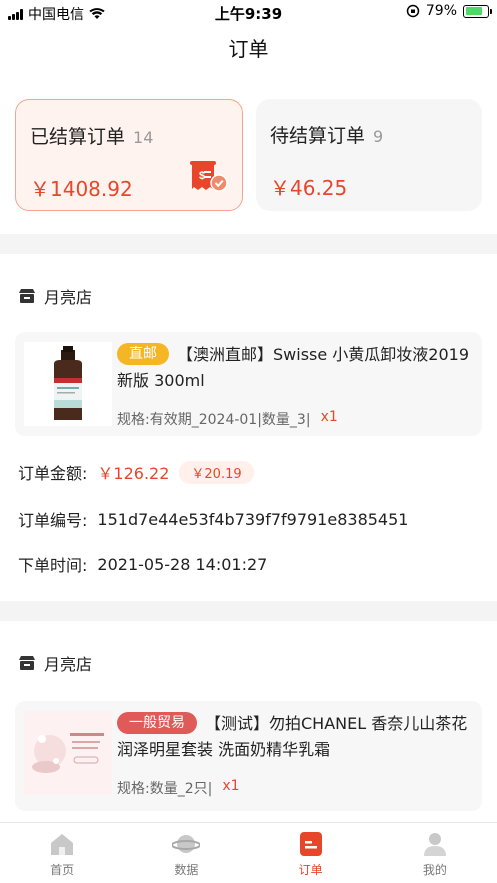  Describe the element at coordinates (441, 11) in the screenshot. I see `battery-percent: 79%` at that location.